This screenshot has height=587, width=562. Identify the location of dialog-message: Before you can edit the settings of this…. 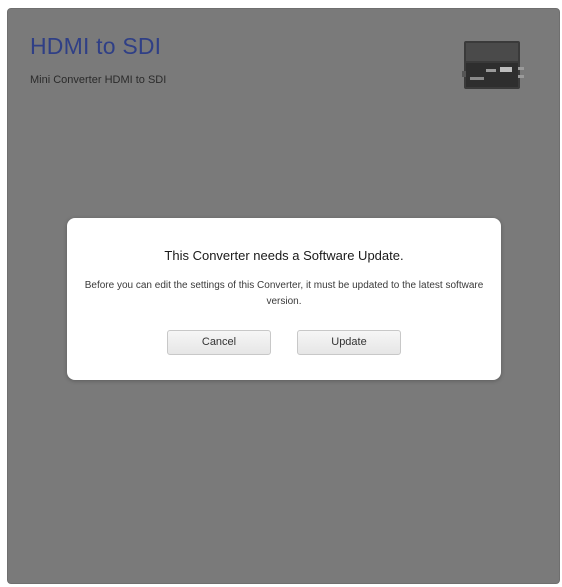
(284, 293).